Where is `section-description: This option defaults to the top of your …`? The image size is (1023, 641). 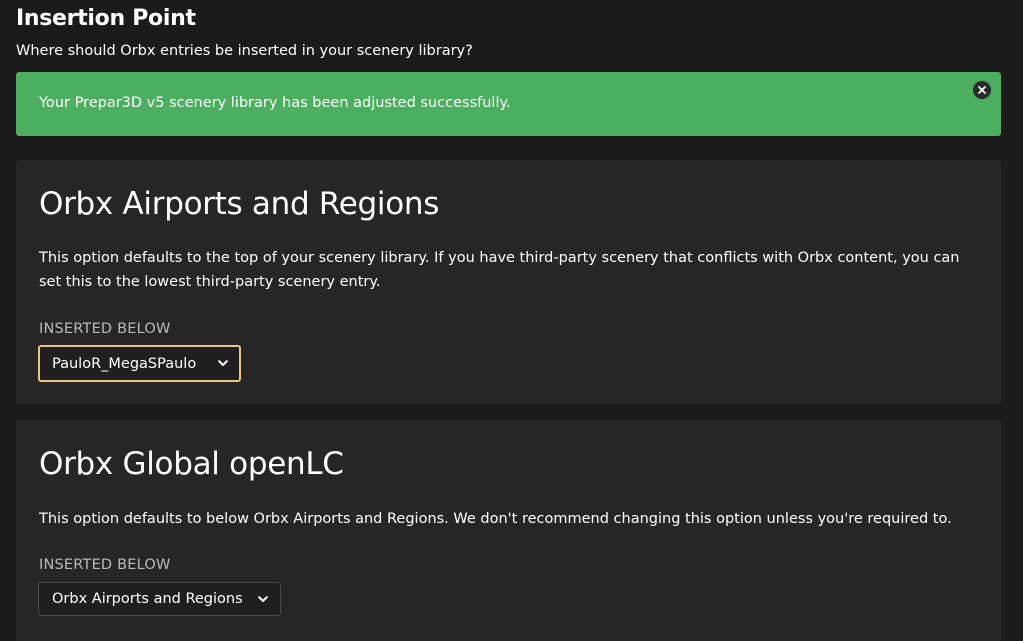
section-description: This option defaults to the top of your … is located at coordinates (499, 270).